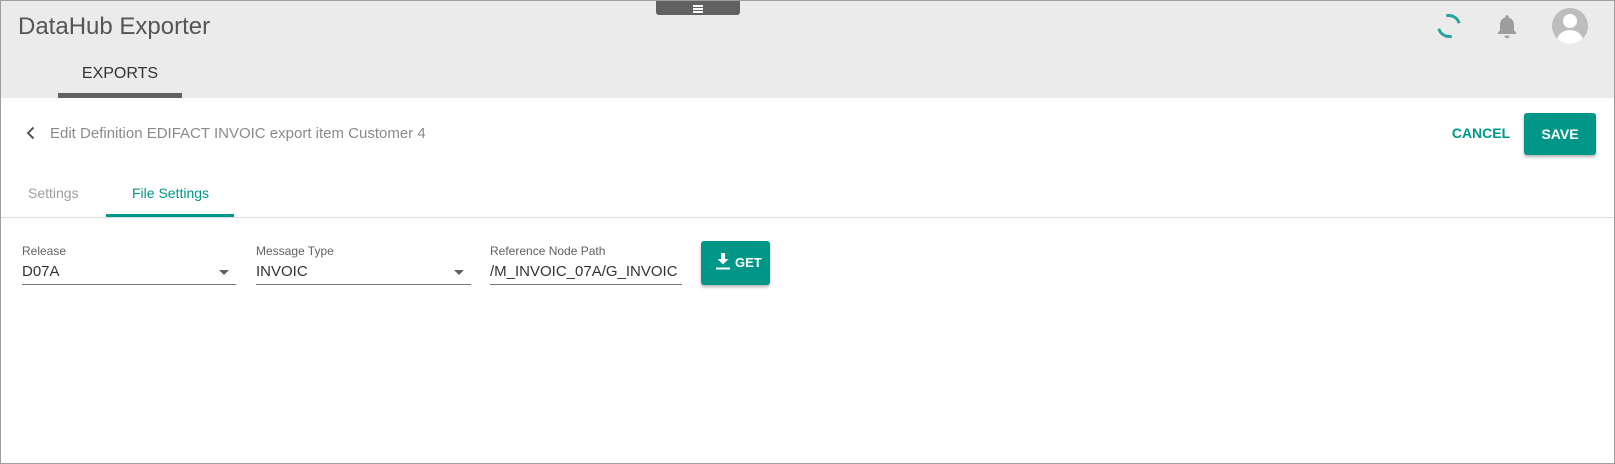 The height and width of the screenshot is (464, 1615). What do you see at coordinates (586, 271) in the screenshot?
I see `reference-node-path-input: /M_INVOIC_07A/G_INVOIC` at bounding box center [586, 271].